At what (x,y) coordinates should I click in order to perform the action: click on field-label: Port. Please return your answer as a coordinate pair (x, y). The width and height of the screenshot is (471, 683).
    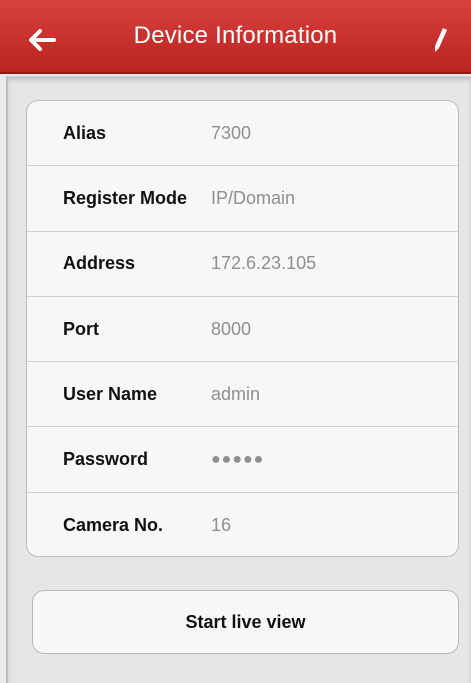
    Looking at the image, I should click on (81, 328).